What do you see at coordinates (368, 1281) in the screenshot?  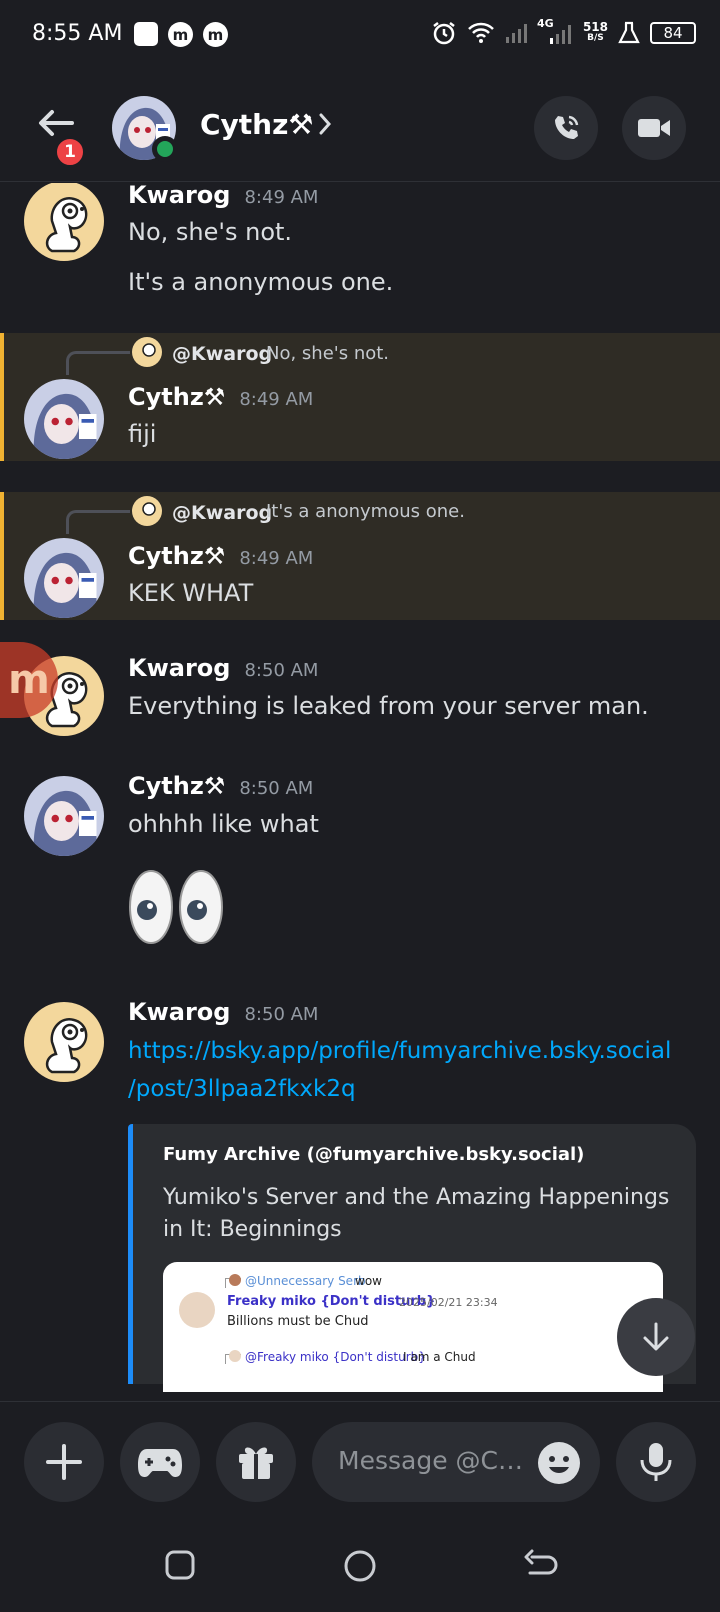 I see `embed-reply-text: wow` at bounding box center [368, 1281].